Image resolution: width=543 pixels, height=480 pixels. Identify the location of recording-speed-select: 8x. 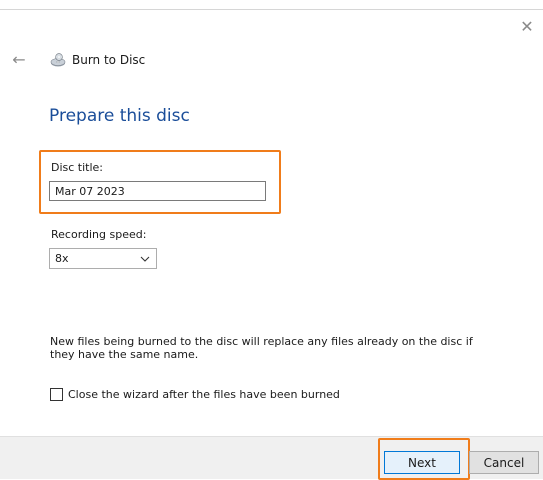
(103, 258).